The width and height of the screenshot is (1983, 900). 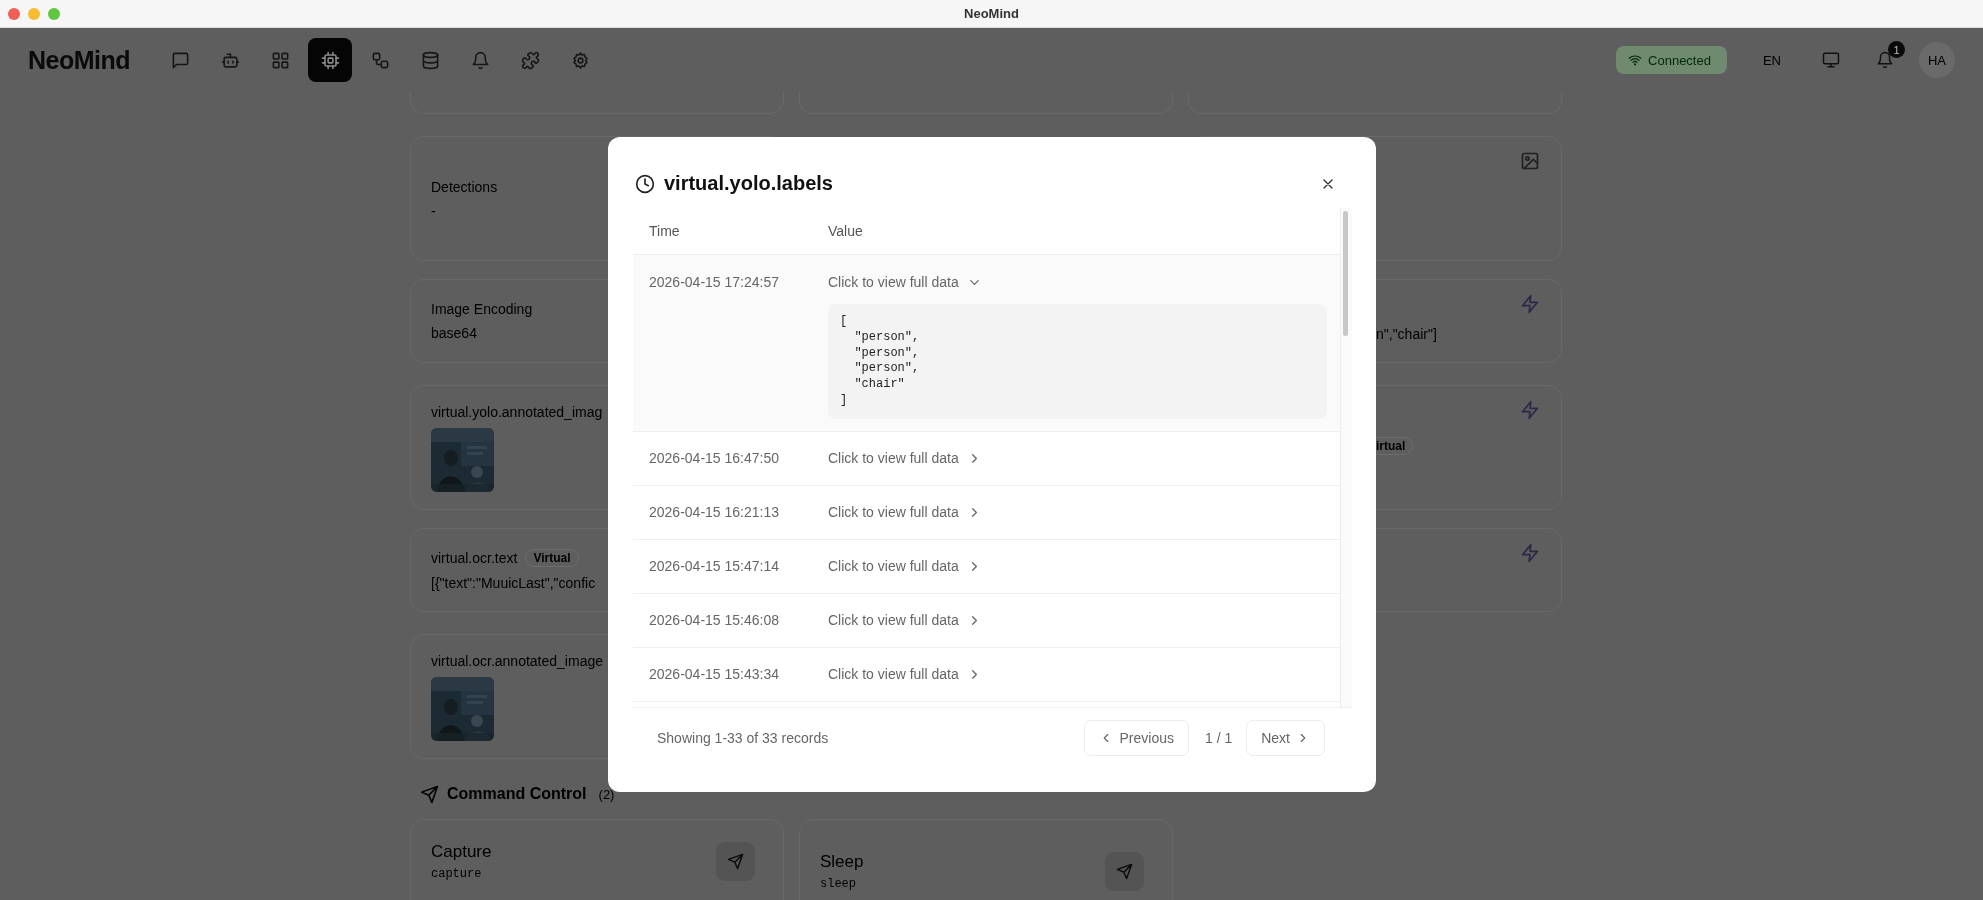 What do you see at coordinates (34, 13) in the screenshot?
I see `minimize-window-button` at bounding box center [34, 13].